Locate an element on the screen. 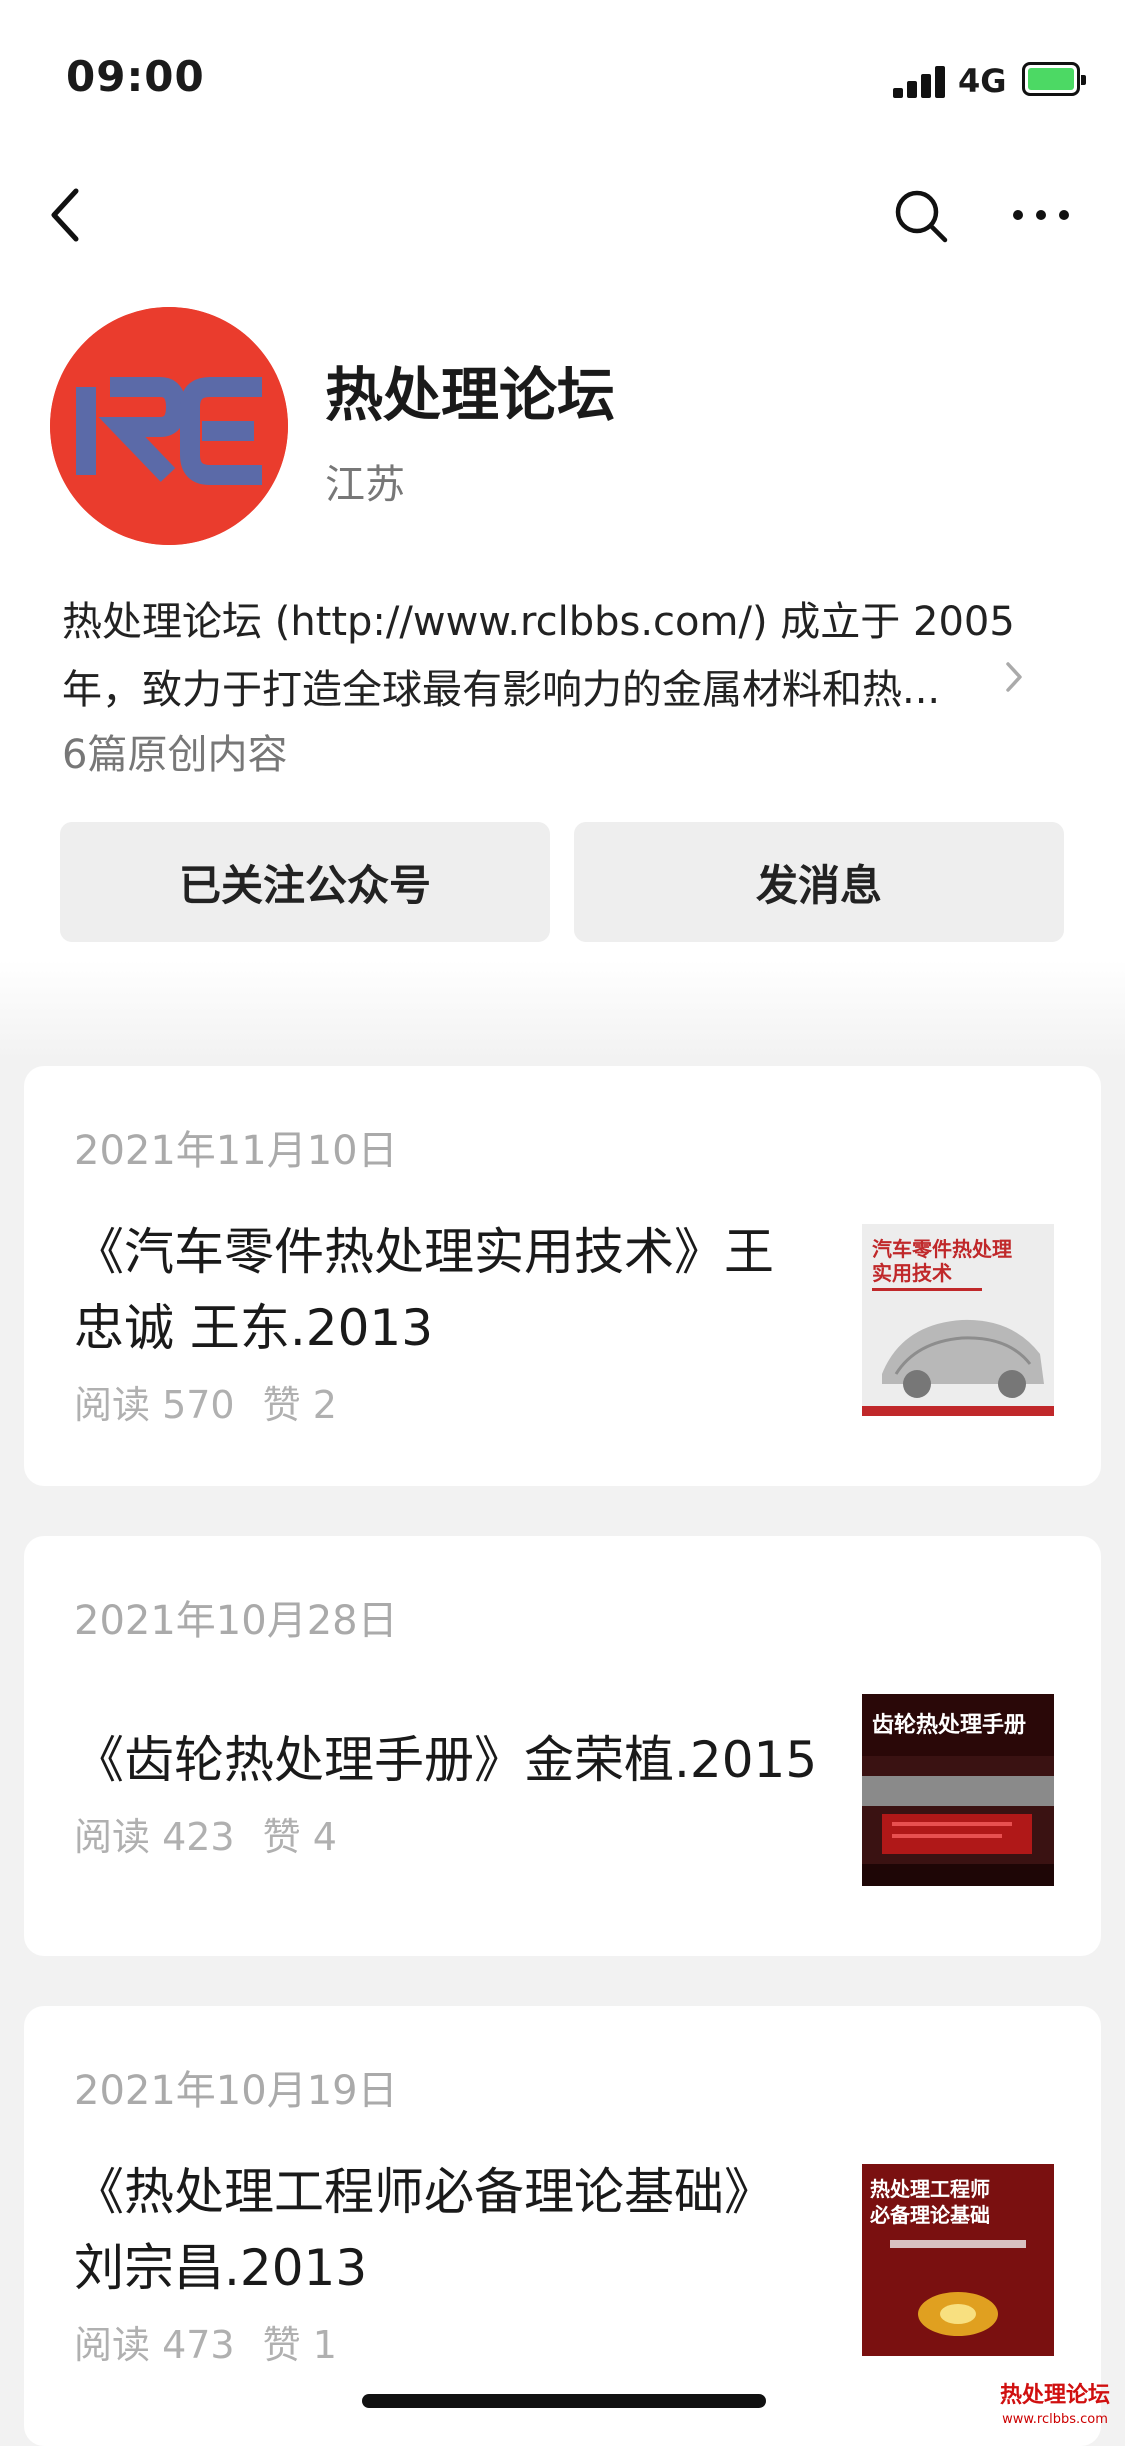 The width and height of the screenshot is (1125, 2446). read-count: 阅读 473 is located at coordinates (154, 2345).